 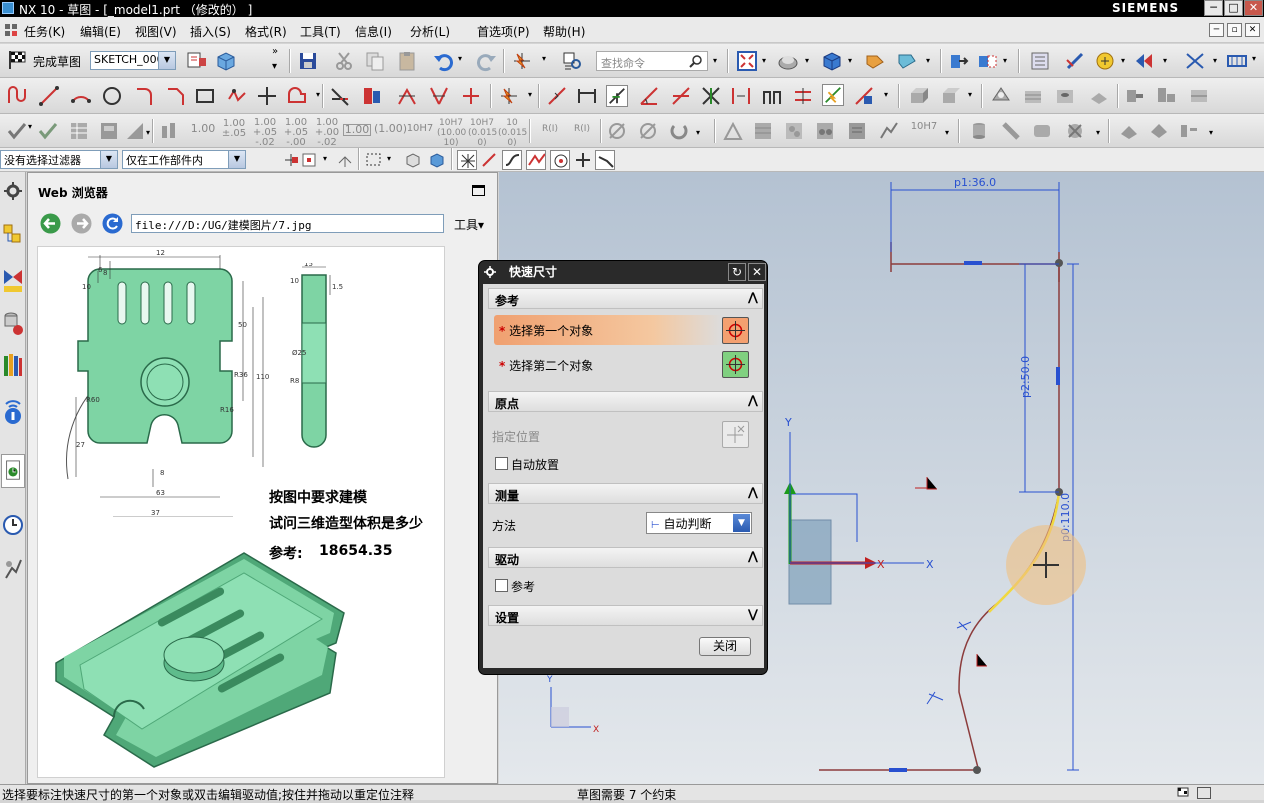 What do you see at coordinates (825, 131) in the screenshot?
I see `weld-symbol-icon` at bounding box center [825, 131].